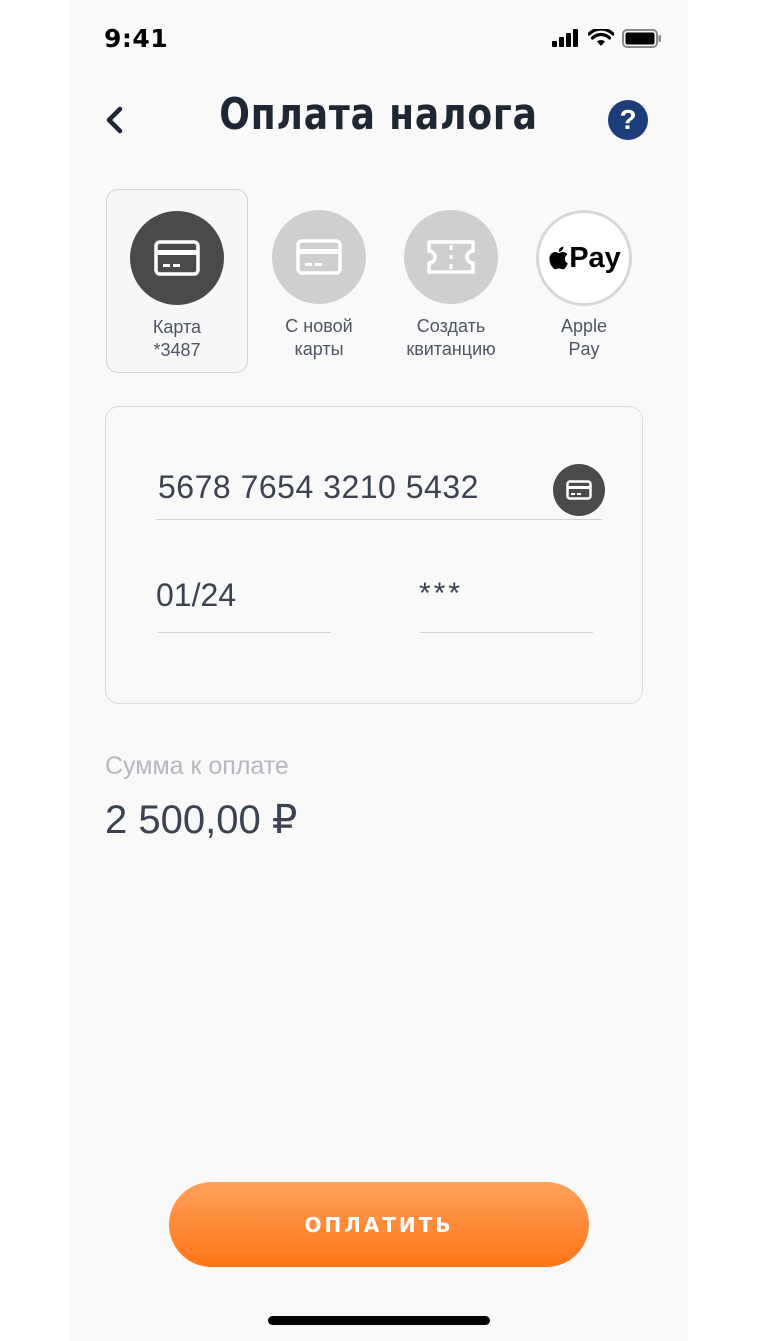  What do you see at coordinates (451, 338) in the screenshot?
I see `method-label: Создать квитанцию` at bounding box center [451, 338].